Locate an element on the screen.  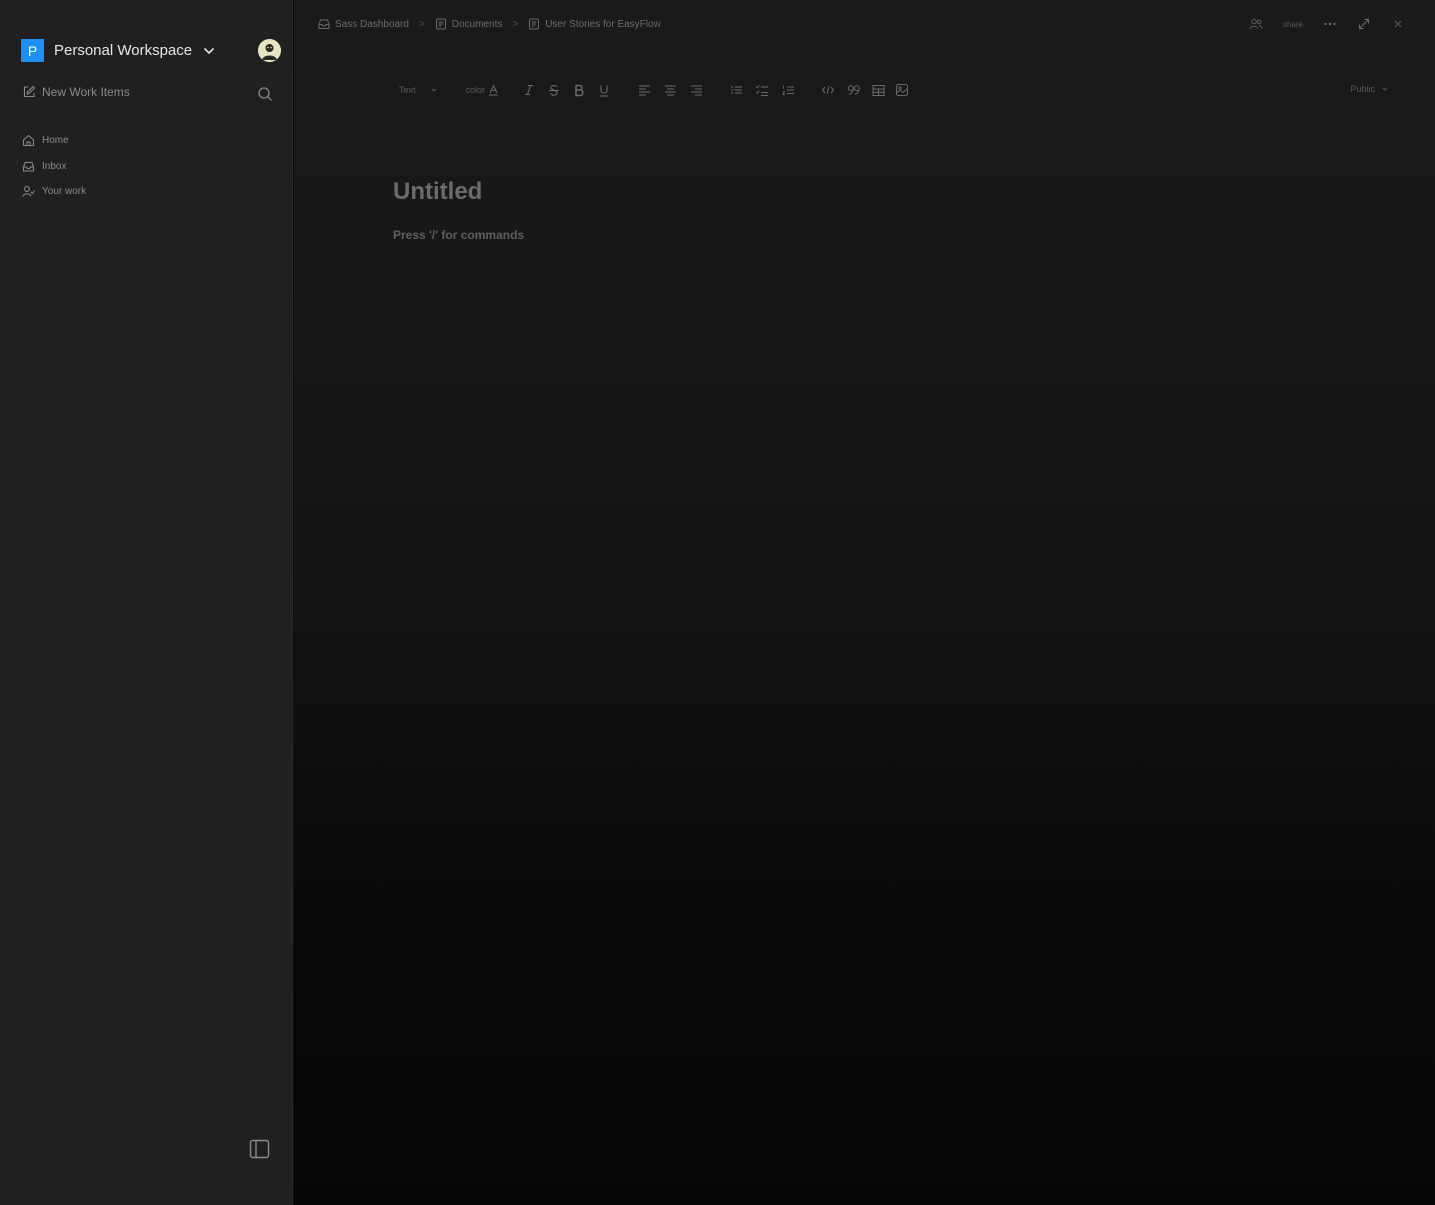
home-icon is located at coordinates (28, 141).